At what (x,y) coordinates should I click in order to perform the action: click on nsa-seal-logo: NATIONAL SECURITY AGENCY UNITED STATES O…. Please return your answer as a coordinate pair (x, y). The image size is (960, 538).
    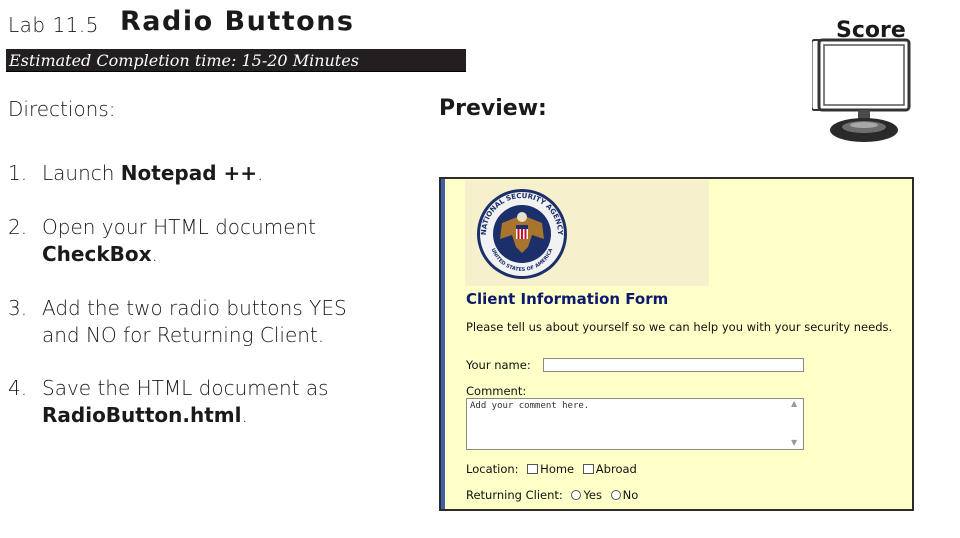
    Looking at the image, I should click on (522, 234).